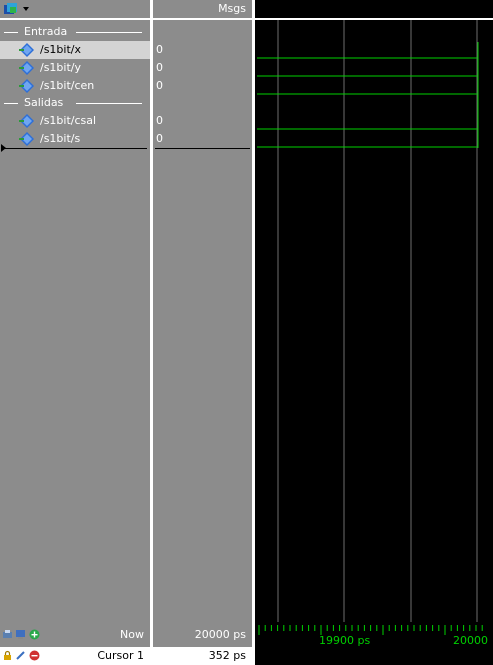 This screenshot has height=665, width=493. I want to click on add-cursor-icon, so click(34, 634).